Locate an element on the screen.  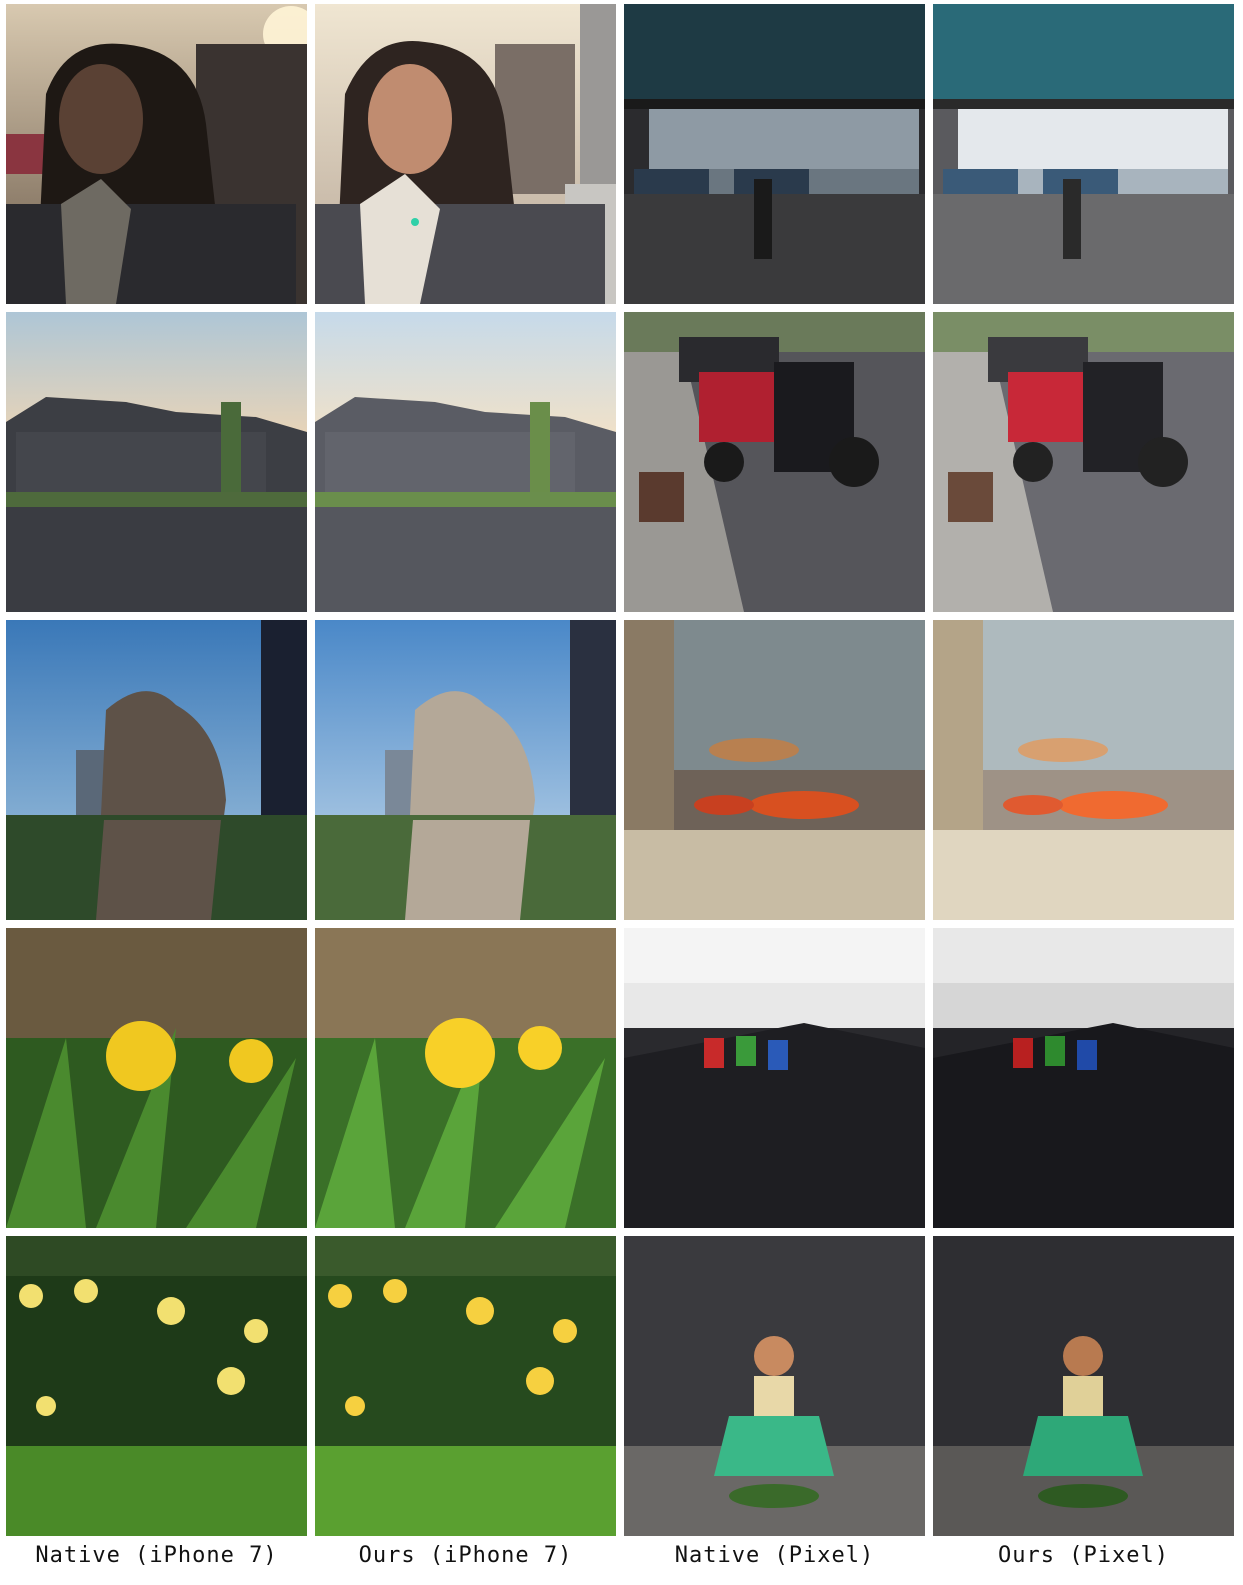
photo-houses-native-iphone7 is located at coordinates (156, 462).